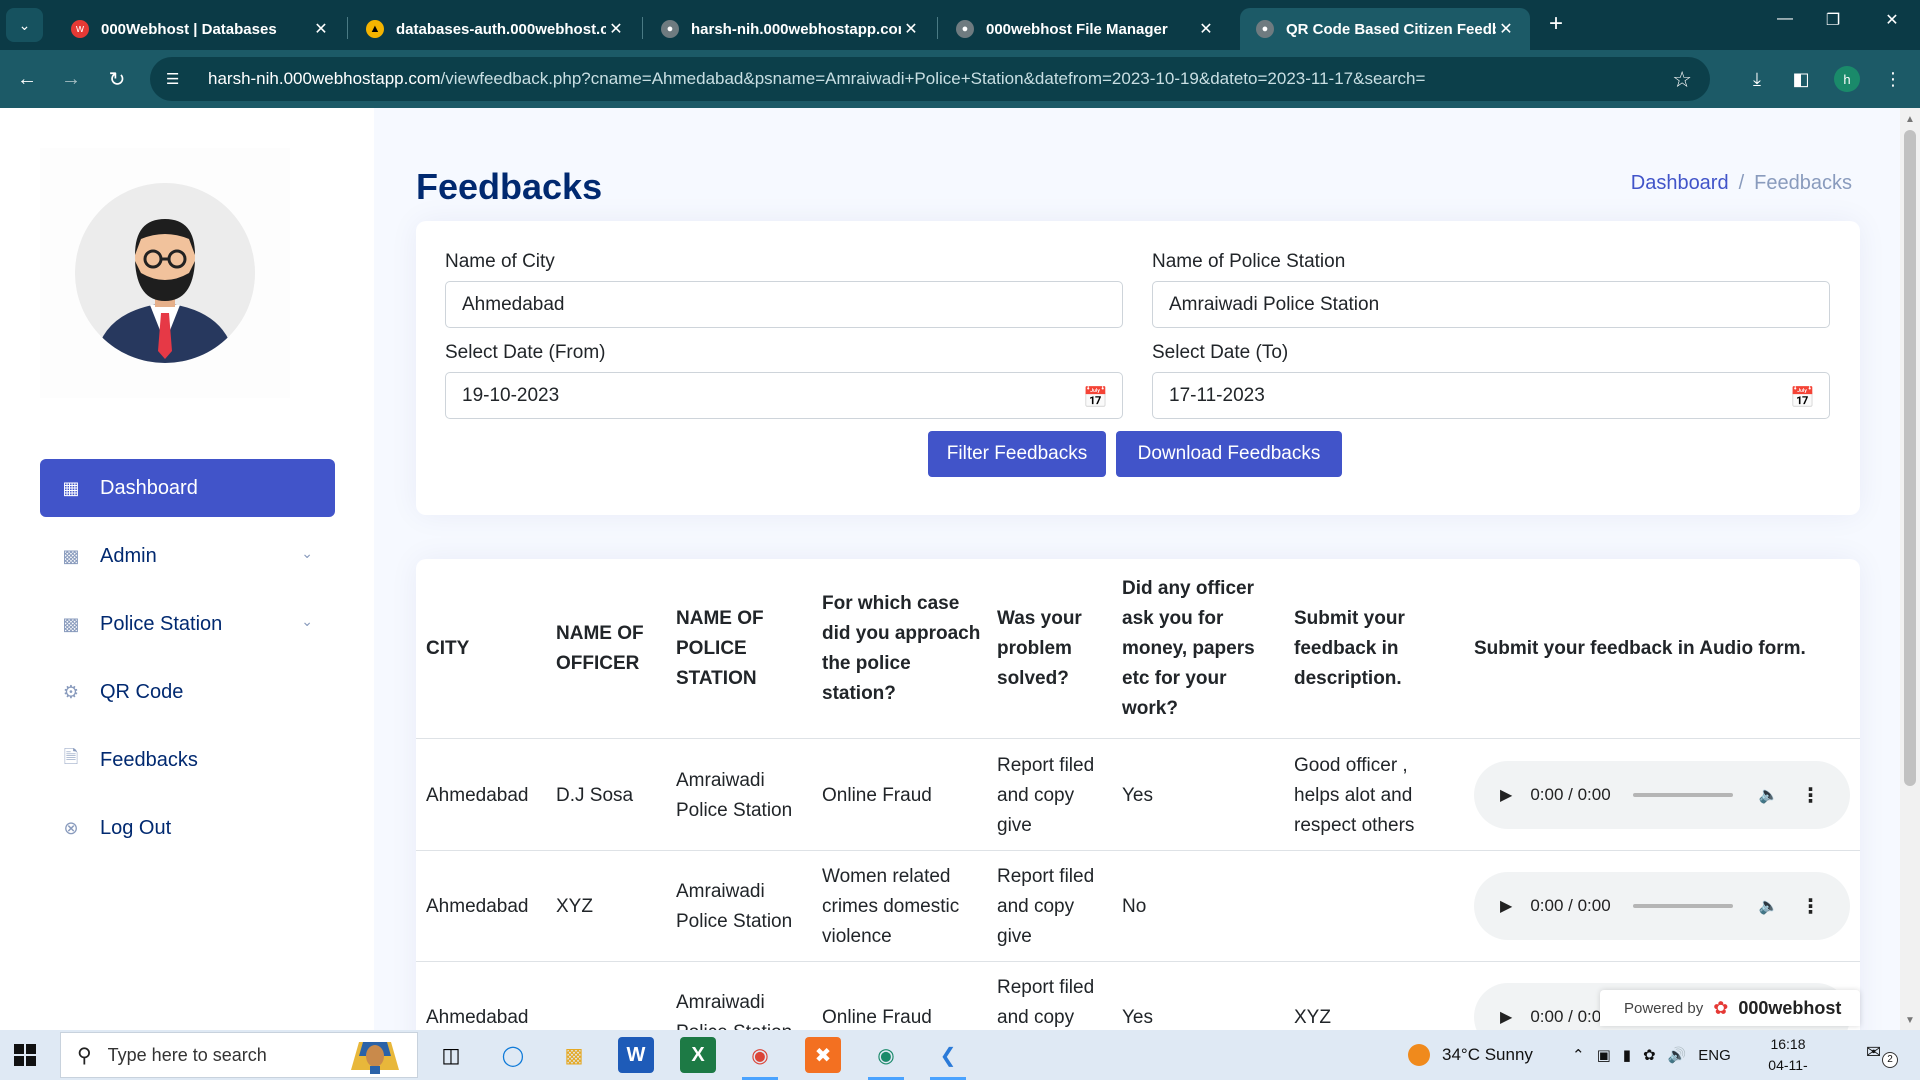  Describe the element at coordinates (187, 692) in the screenshot. I see `sidebar-item-qr-code: ⚙ QR Code` at that location.